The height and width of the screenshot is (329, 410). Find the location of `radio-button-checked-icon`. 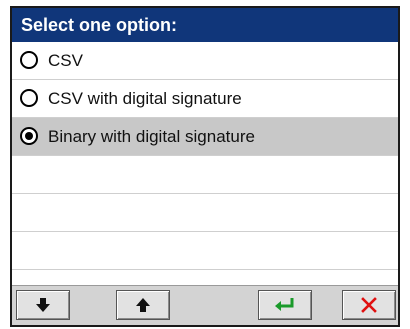

radio-button-checked-icon is located at coordinates (29, 136).